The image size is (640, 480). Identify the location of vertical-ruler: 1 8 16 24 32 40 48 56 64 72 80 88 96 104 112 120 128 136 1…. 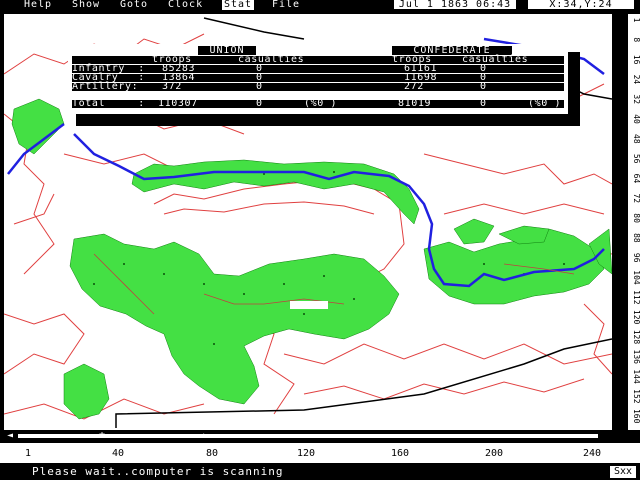
(627, 222).